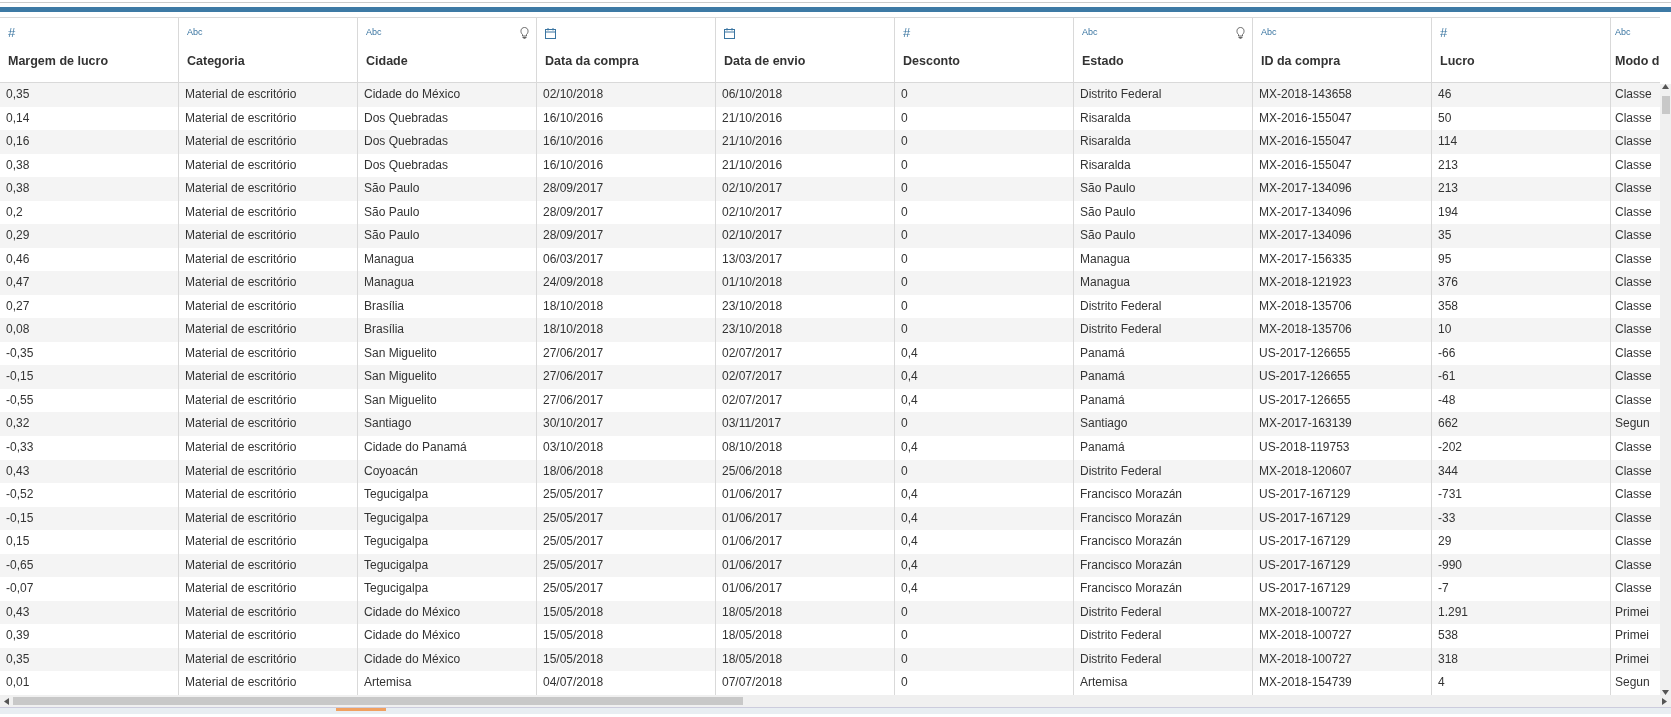 The height and width of the screenshot is (717, 1671). Describe the element at coordinates (1458, 61) in the screenshot. I see `column-label: Lucro` at that location.